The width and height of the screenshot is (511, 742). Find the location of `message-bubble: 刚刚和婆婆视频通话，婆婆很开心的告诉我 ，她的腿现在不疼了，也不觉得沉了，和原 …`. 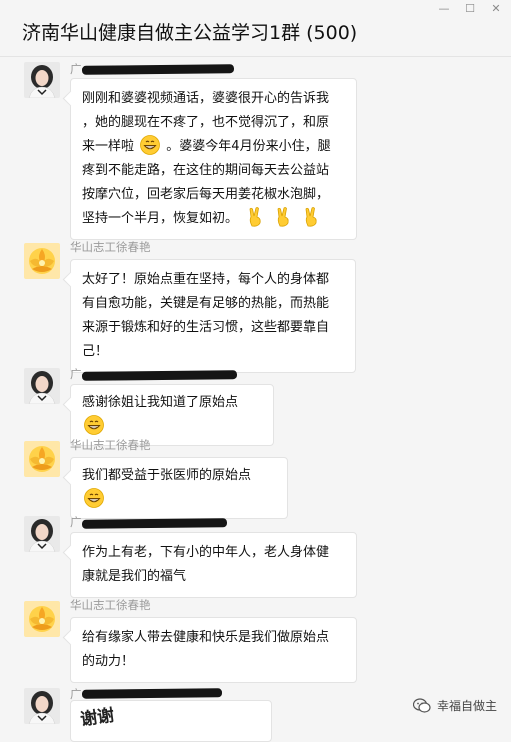

message-bubble: 刚刚和婆婆视频通话，婆婆很开心的告诉我 ，她的腿现在不疼了，也不觉得沉了，和原 … is located at coordinates (213, 159).